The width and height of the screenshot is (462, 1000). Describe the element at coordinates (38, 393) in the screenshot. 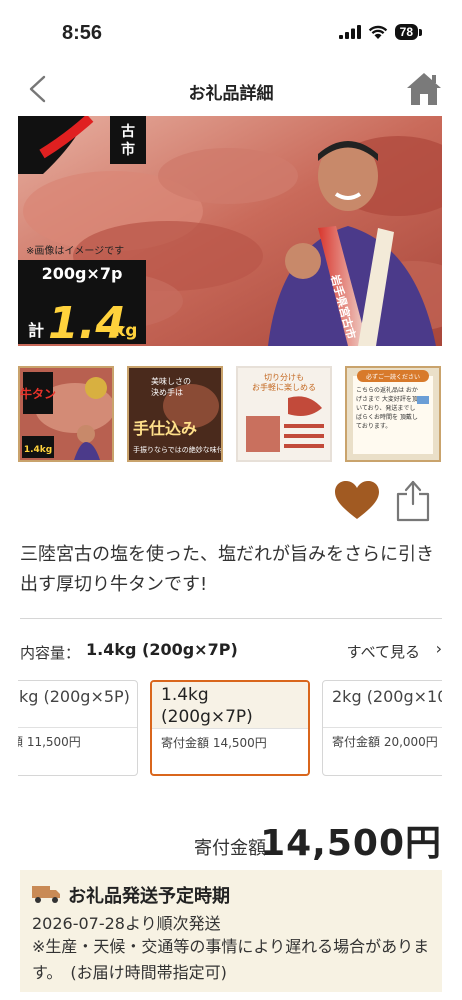

I see `thumb1-badge: 牛タン` at that location.